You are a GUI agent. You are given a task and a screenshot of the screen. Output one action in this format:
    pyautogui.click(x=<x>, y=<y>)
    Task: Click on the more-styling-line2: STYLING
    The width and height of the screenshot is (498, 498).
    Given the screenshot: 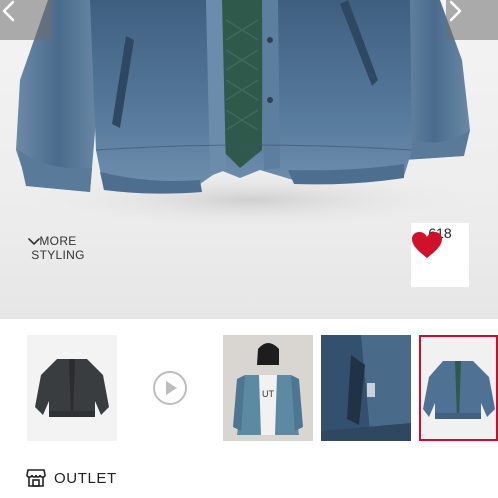 What is the action you would take?
    pyautogui.click(x=58, y=255)
    